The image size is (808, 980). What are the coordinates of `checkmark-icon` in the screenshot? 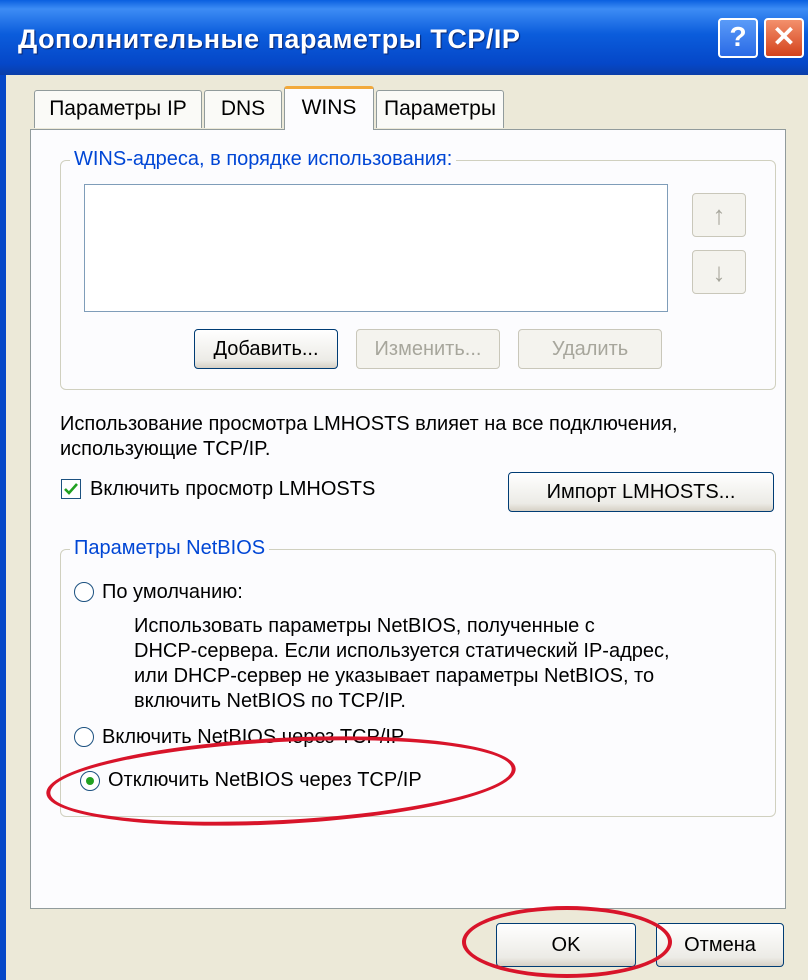 It's located at (71, 489).